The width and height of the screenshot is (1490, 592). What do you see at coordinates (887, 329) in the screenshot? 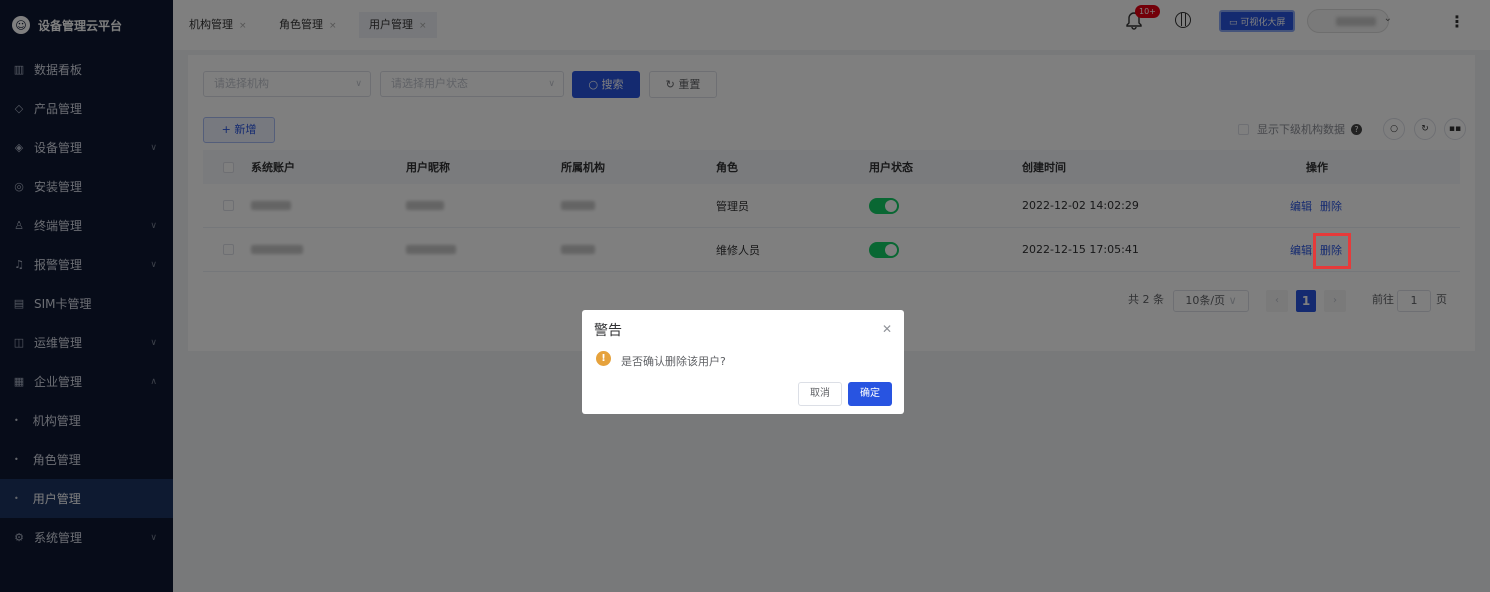
I see `close-icon: ✕` at bounding box center [887, 329].